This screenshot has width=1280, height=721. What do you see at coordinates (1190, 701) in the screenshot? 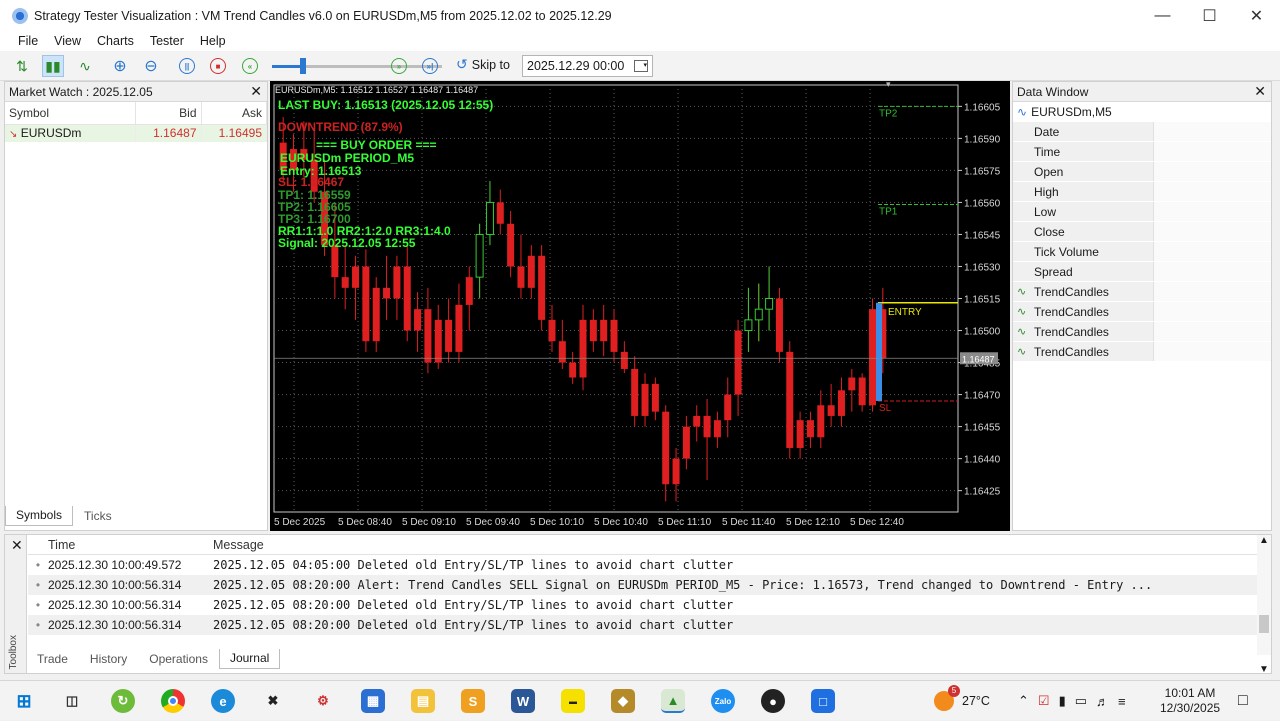
I see `clock: 10:01 AM 12/30/2025` at bounding box center [1190, 701].